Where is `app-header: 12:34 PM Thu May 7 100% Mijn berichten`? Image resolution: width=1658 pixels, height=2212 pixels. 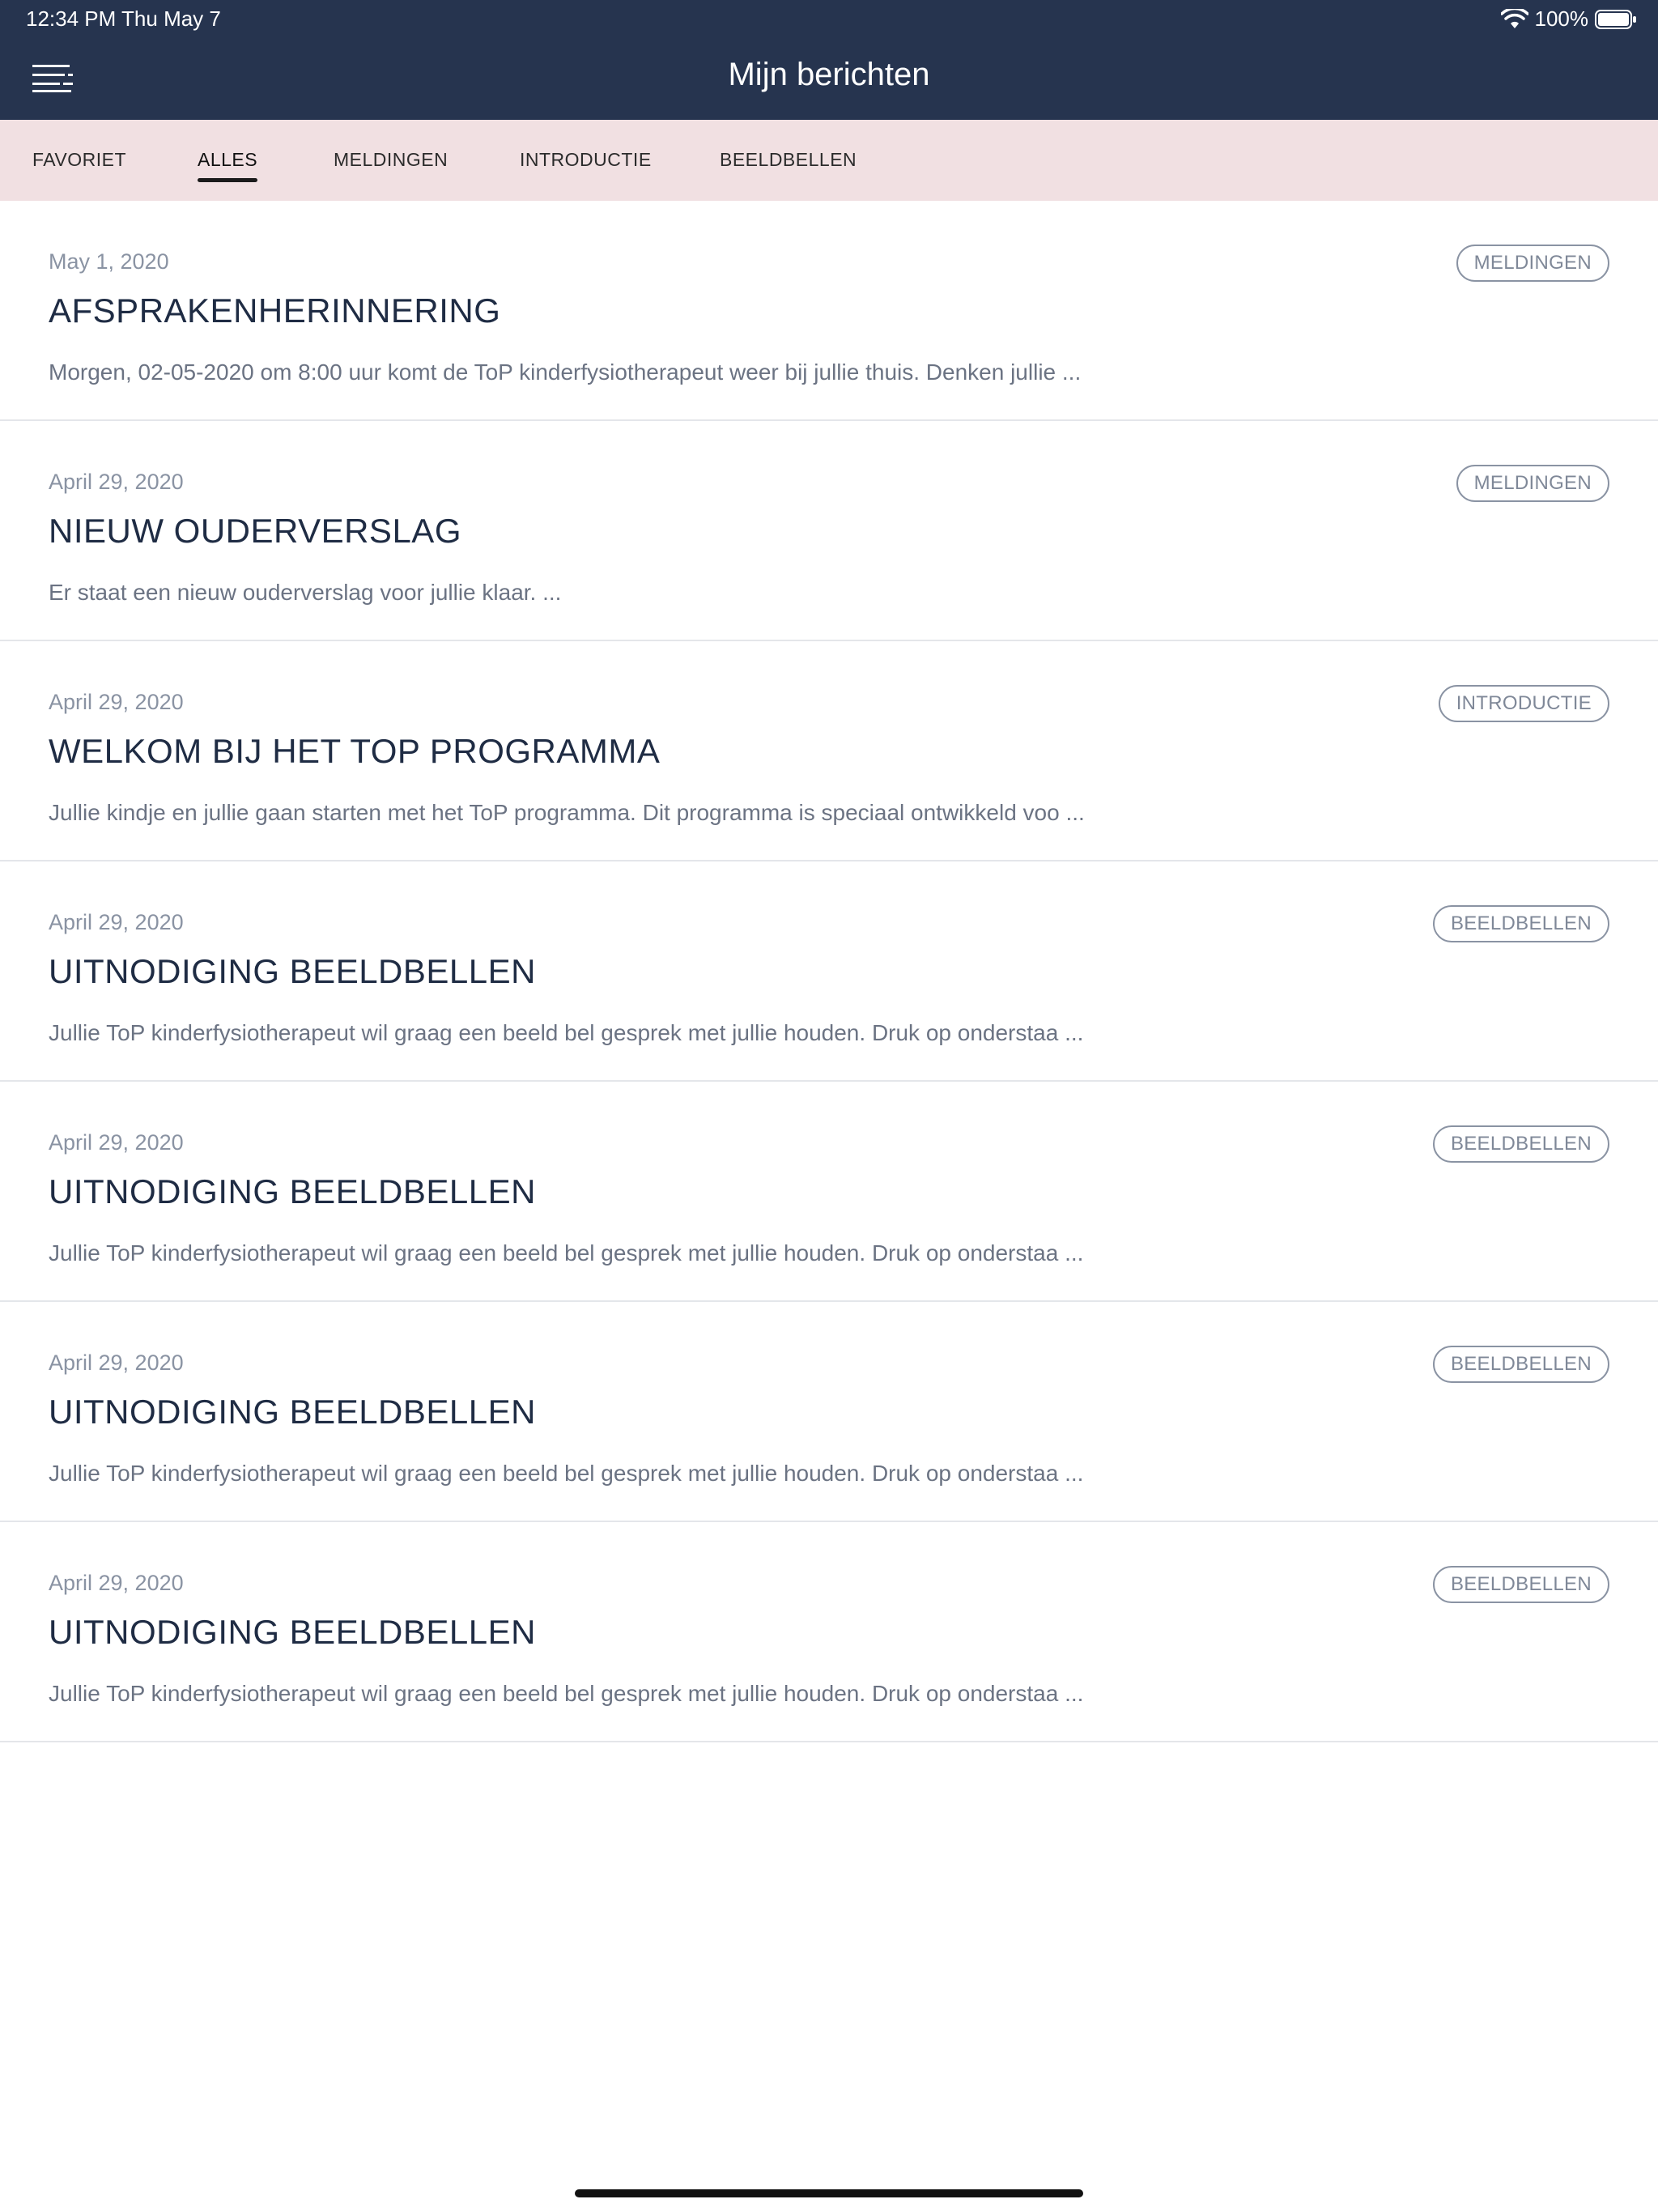
app-header: 12:34 PM Thu May 7 100% Mijn berichten is located at coordinates (829, 60).